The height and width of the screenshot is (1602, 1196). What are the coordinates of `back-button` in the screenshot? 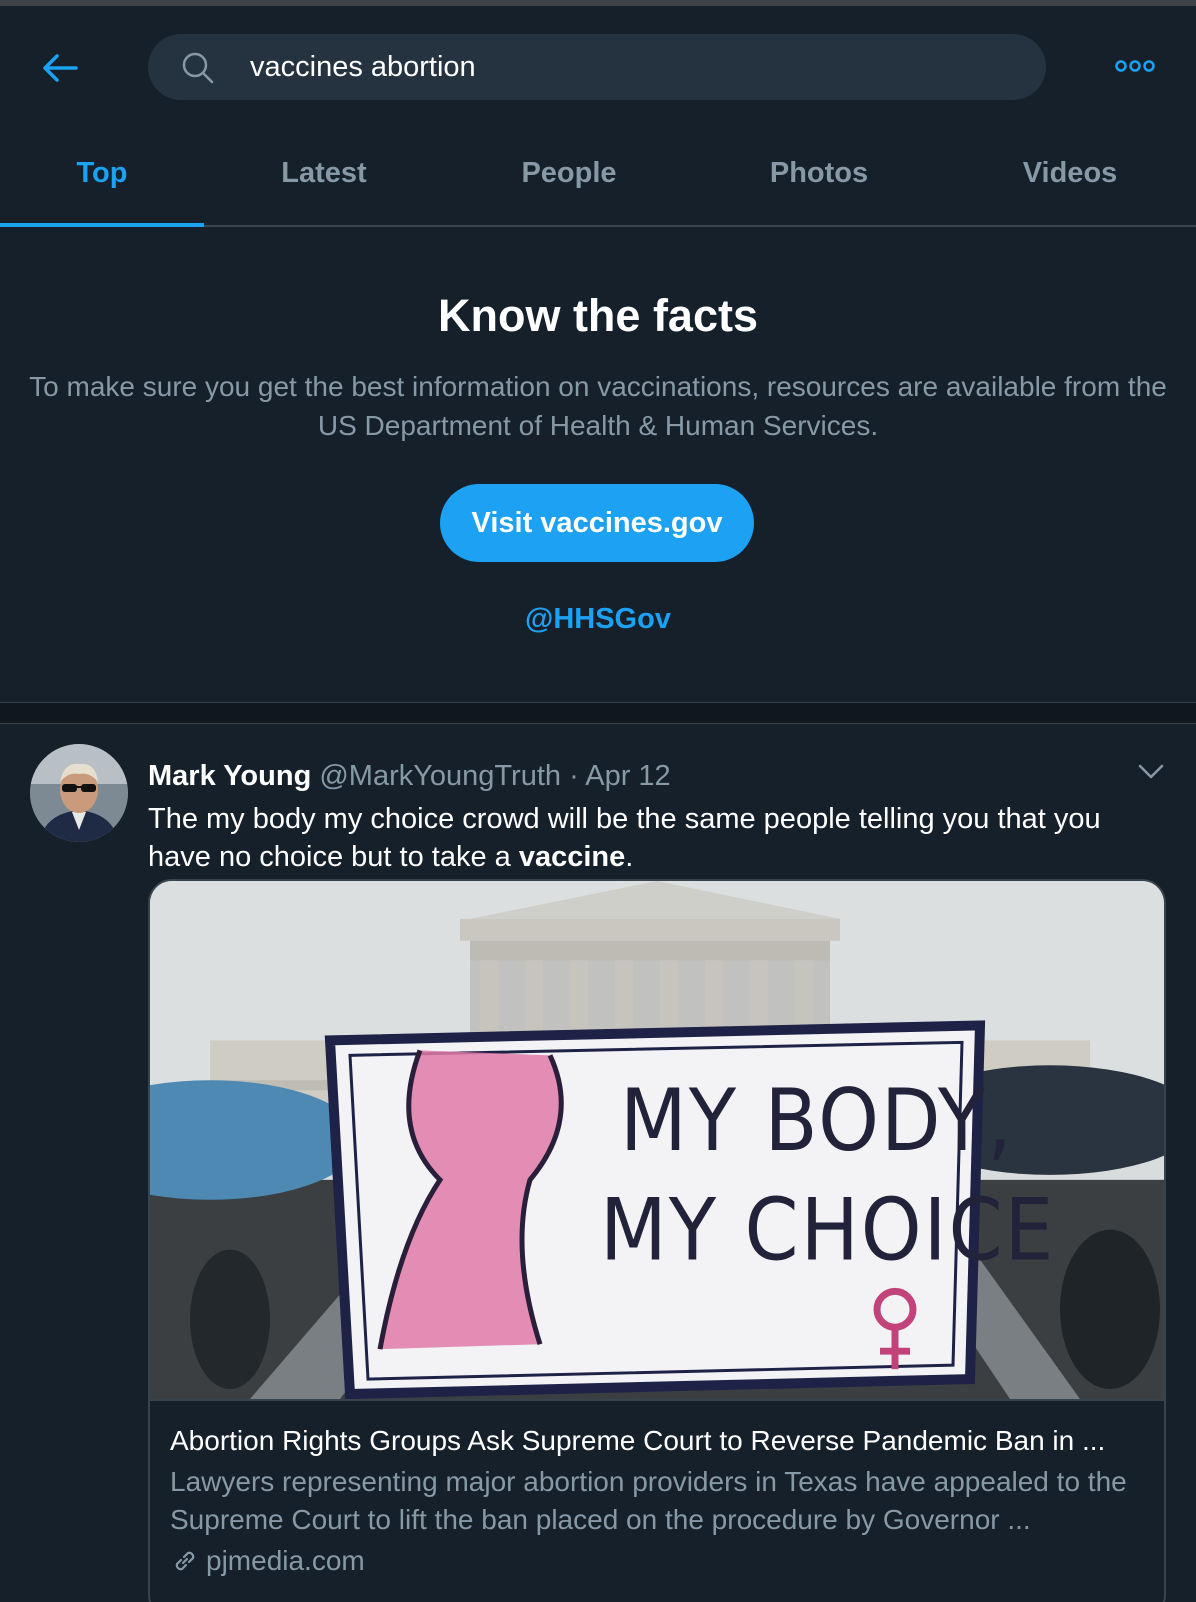 It's located at (60, 68).